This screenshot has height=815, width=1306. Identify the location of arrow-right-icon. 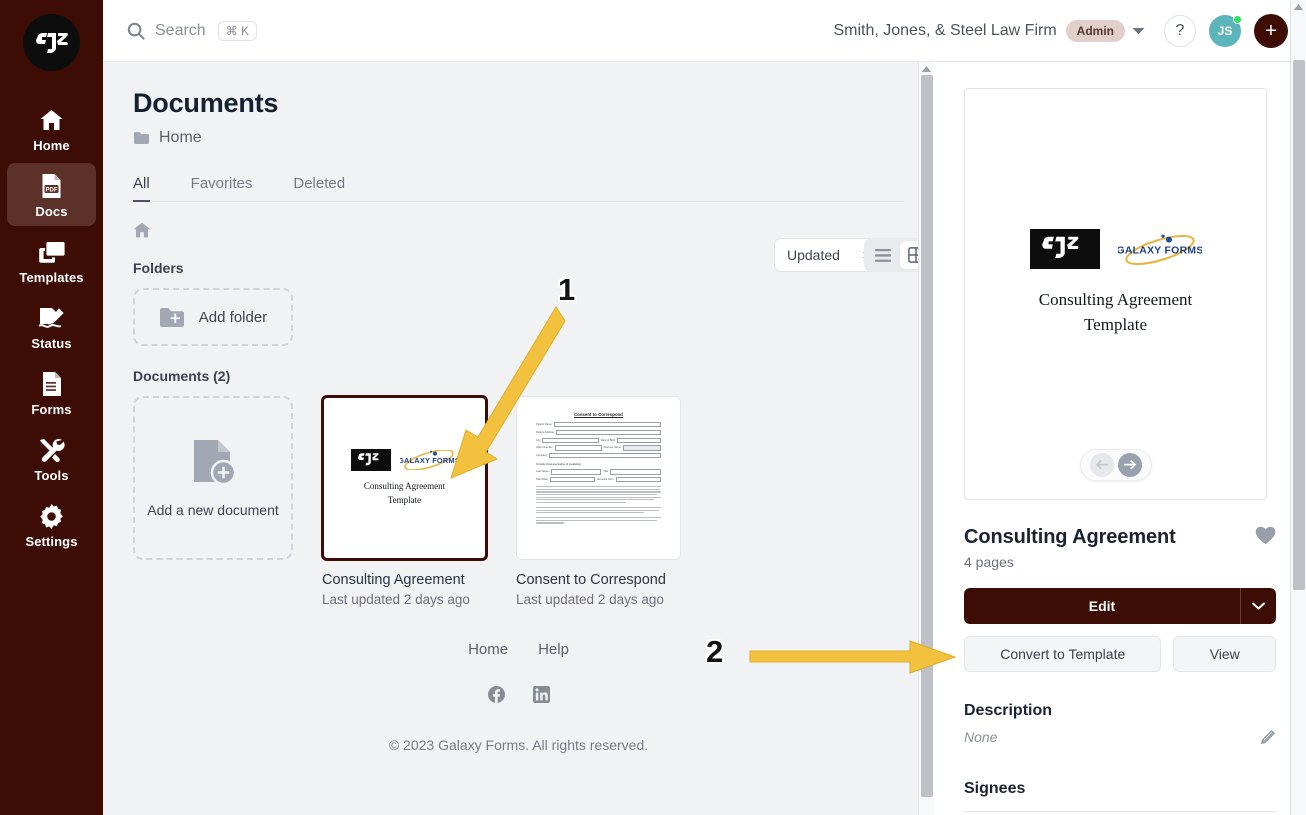
(1129, 464).